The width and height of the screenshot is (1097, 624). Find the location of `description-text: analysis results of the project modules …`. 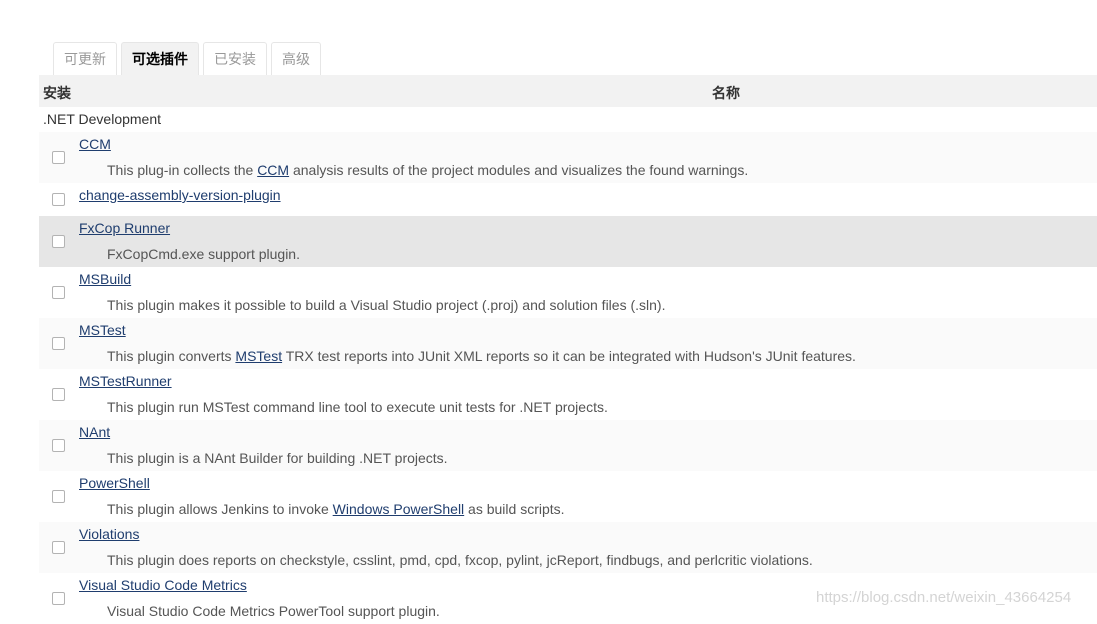

description-text: analysis results of the project modules … is located at coordinates (519, 170).